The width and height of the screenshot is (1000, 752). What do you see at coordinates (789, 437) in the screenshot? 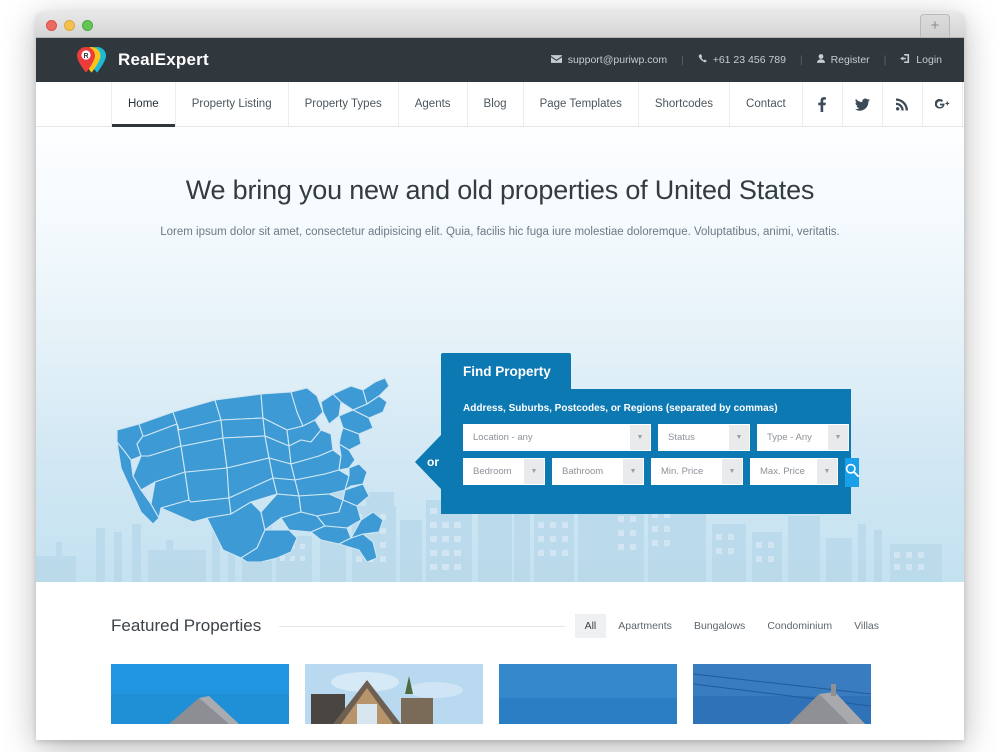
I see `type-placeholder: Type - Any` at bounding box center [789, 437].